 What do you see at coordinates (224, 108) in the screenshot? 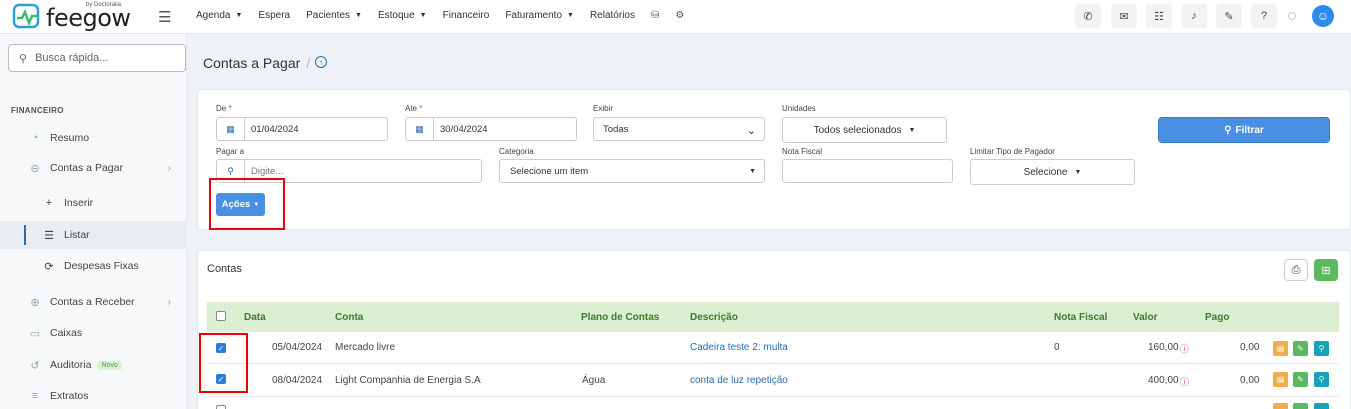
I see `de-label: De *` at bounding box center [224, 108].